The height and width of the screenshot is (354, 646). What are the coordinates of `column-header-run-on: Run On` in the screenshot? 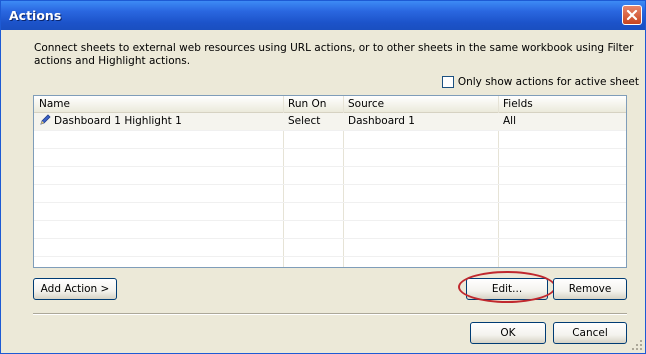 It's located at (313, 104).